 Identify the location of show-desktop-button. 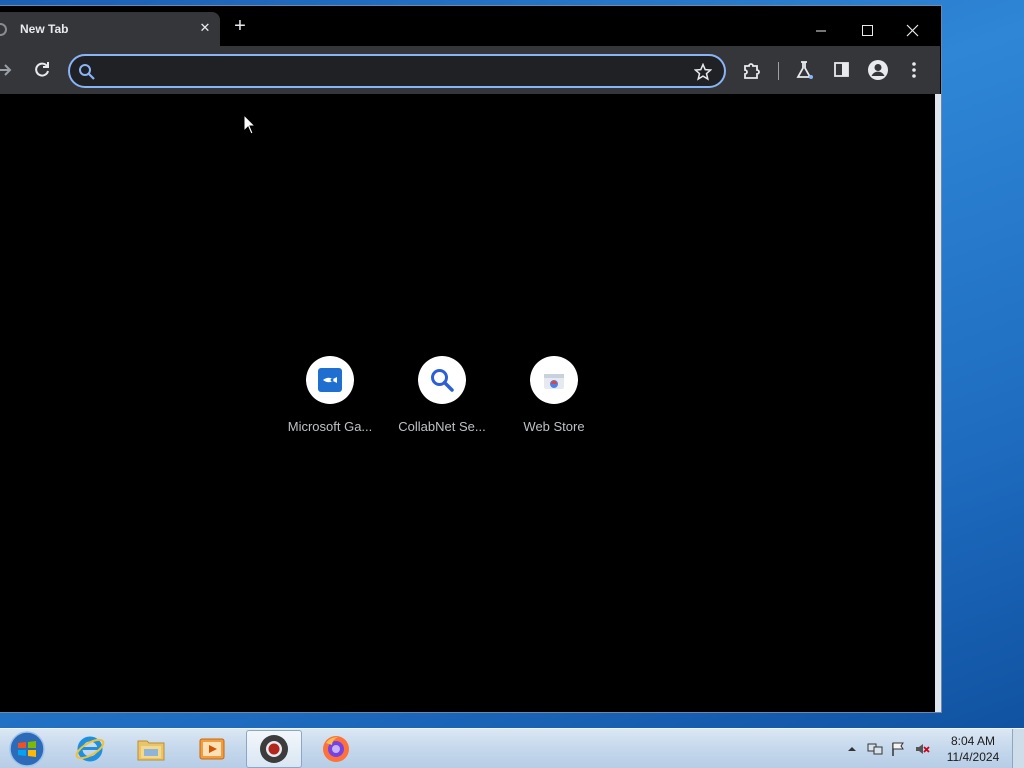
(1018, 748).